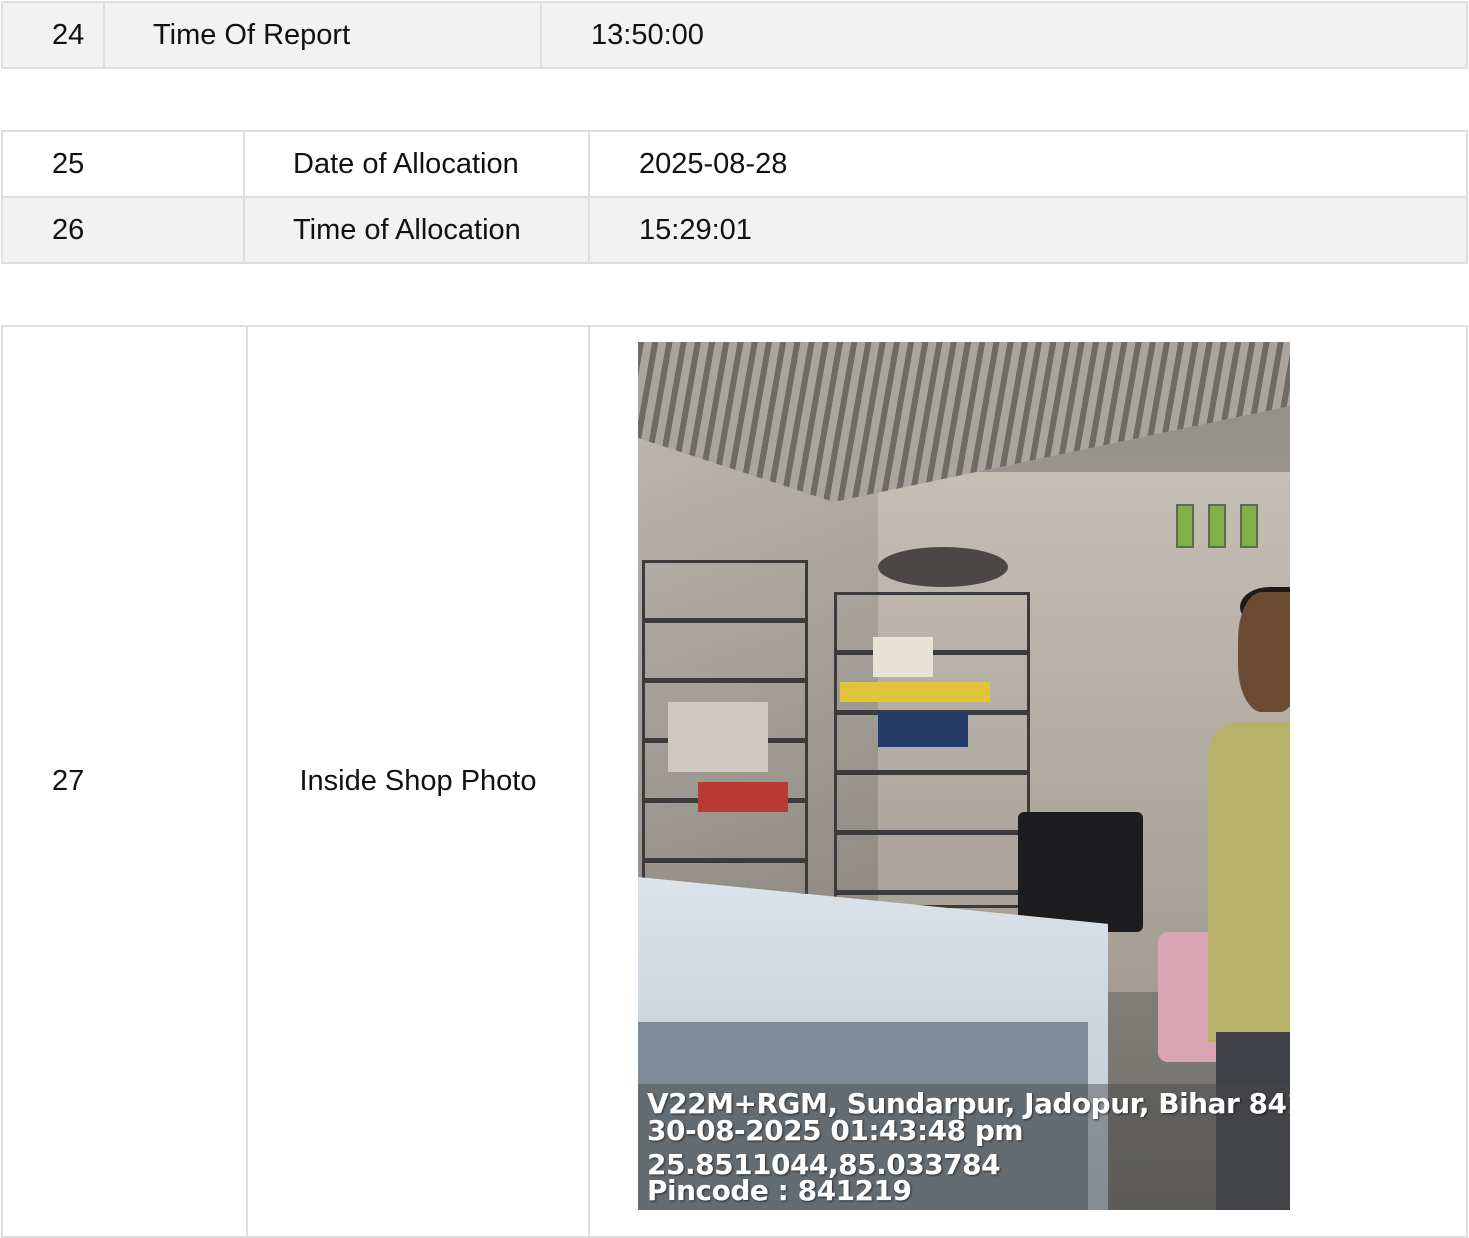 The image size is (1469, 1238). What do you see at coordinates (123, 230) in the screenshot?
I see `row-number: 26` at bounding box center [123, 230].